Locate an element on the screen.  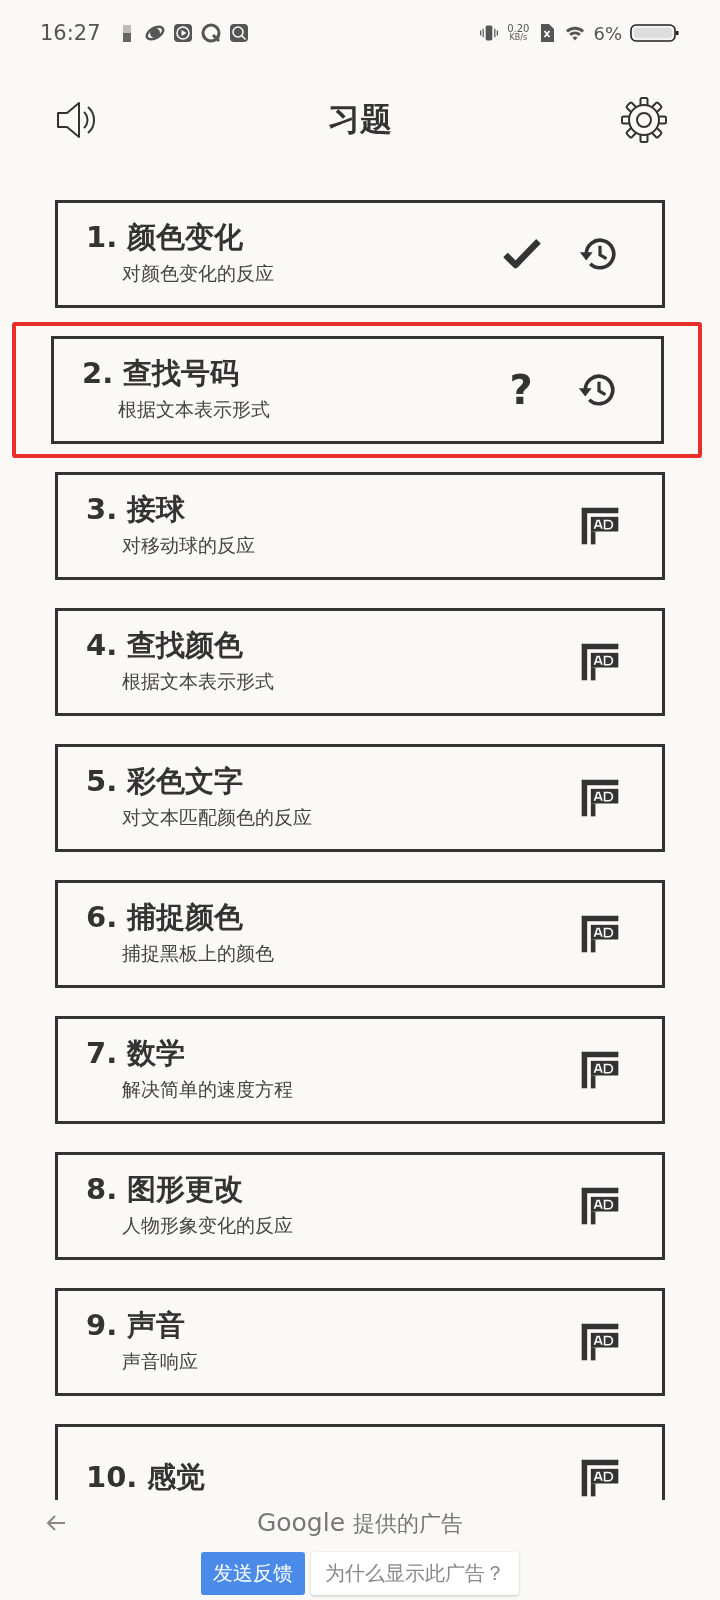
exercise-card: 3. 接球 对移动球的反应 is located at coordinates (360, 526).